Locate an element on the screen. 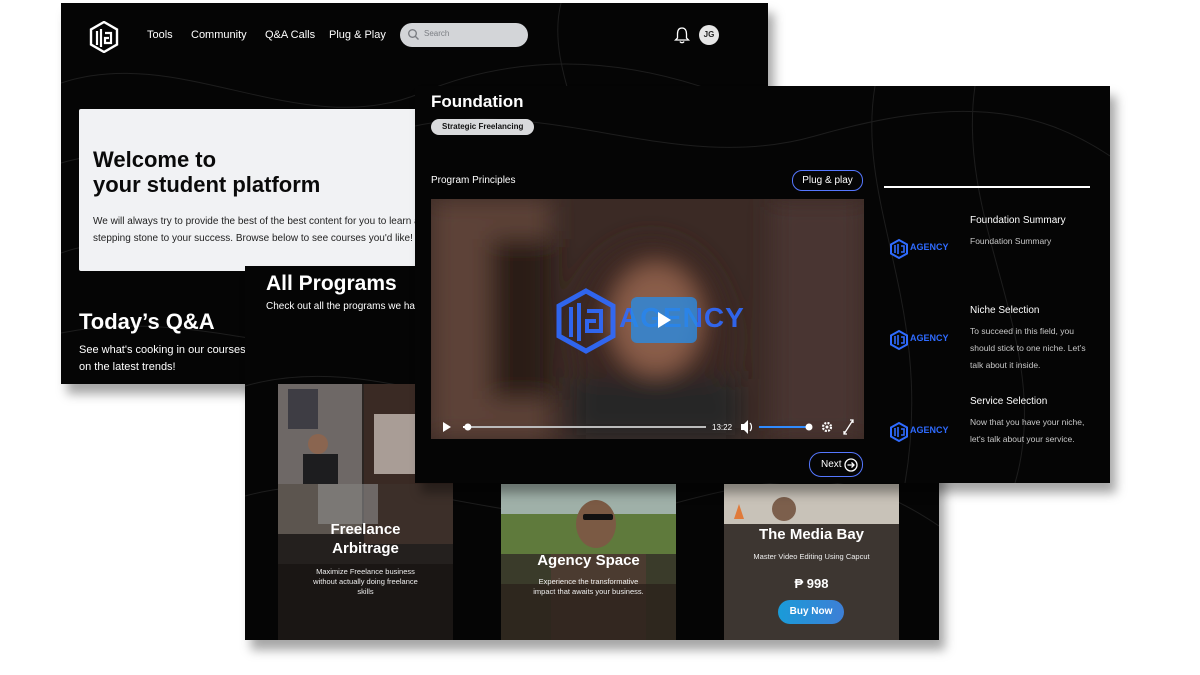 This screenshot has width=1200, height=675. section-label: Program Principles is located at coordinates (473, 180).